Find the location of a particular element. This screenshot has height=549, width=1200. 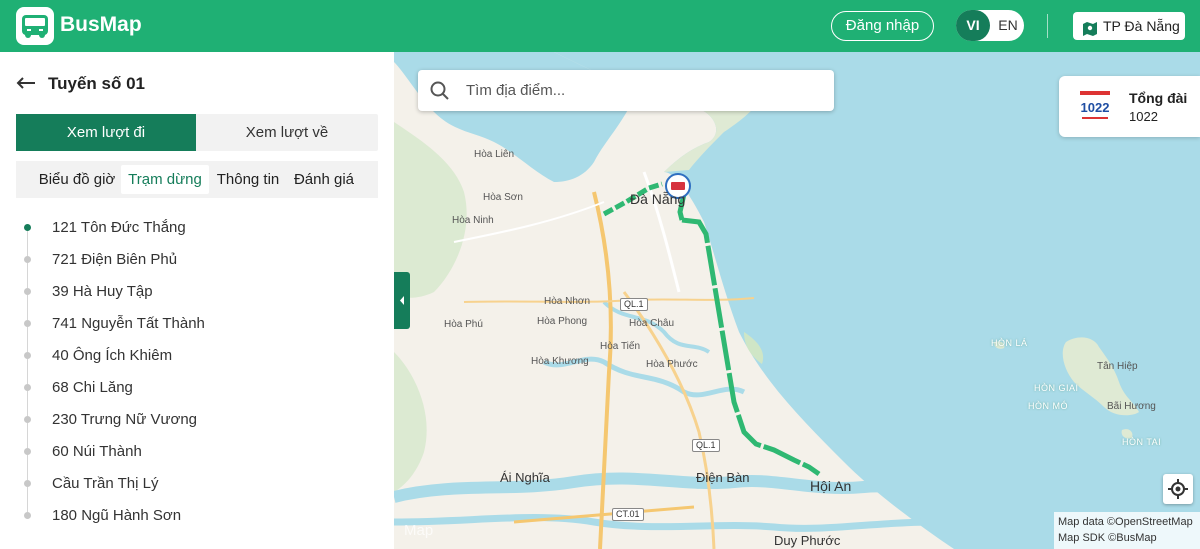

stop-name: 721 Điện Biên Phủ is located at coordinates (115, 259).